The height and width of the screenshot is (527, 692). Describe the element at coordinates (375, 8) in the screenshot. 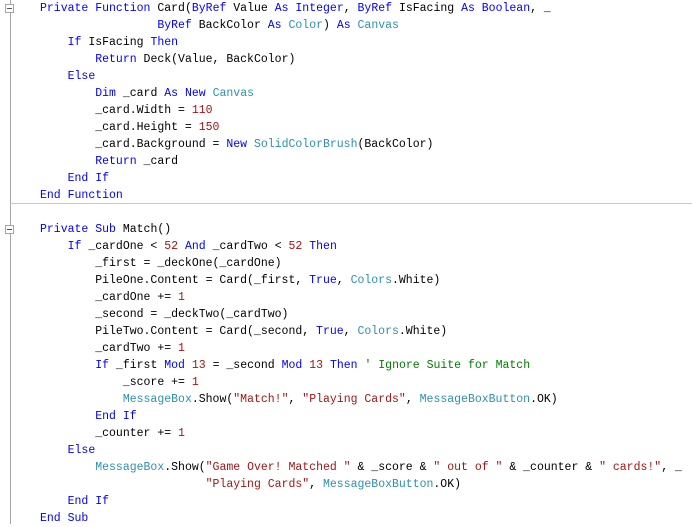

I see `keyword: ByRef` at that location.